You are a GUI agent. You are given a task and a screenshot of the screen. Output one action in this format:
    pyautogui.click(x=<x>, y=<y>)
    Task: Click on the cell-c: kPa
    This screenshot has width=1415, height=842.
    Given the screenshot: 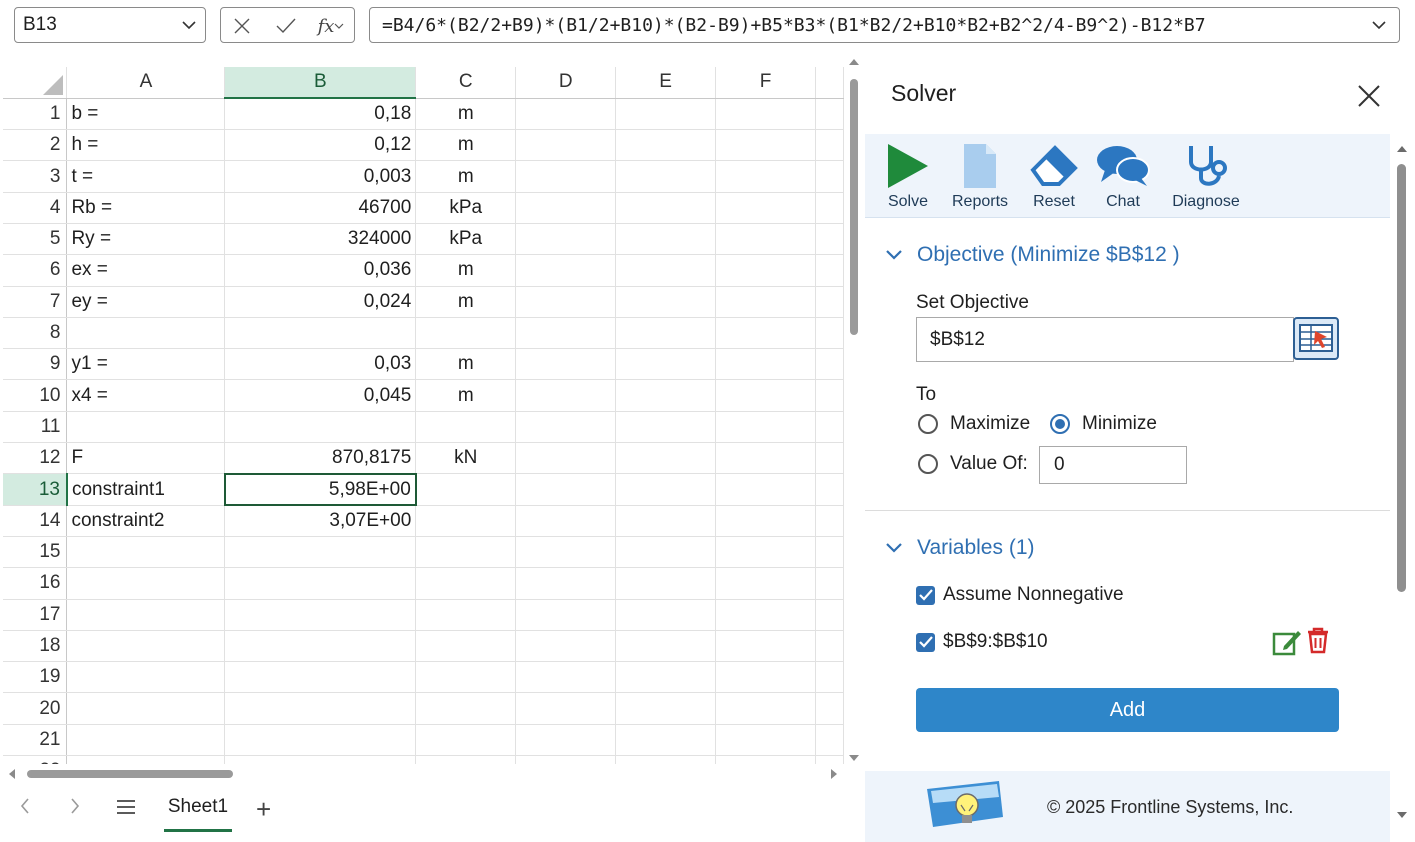 What is the action you would take?
    pyautogui.click(x=466, y=208)
    